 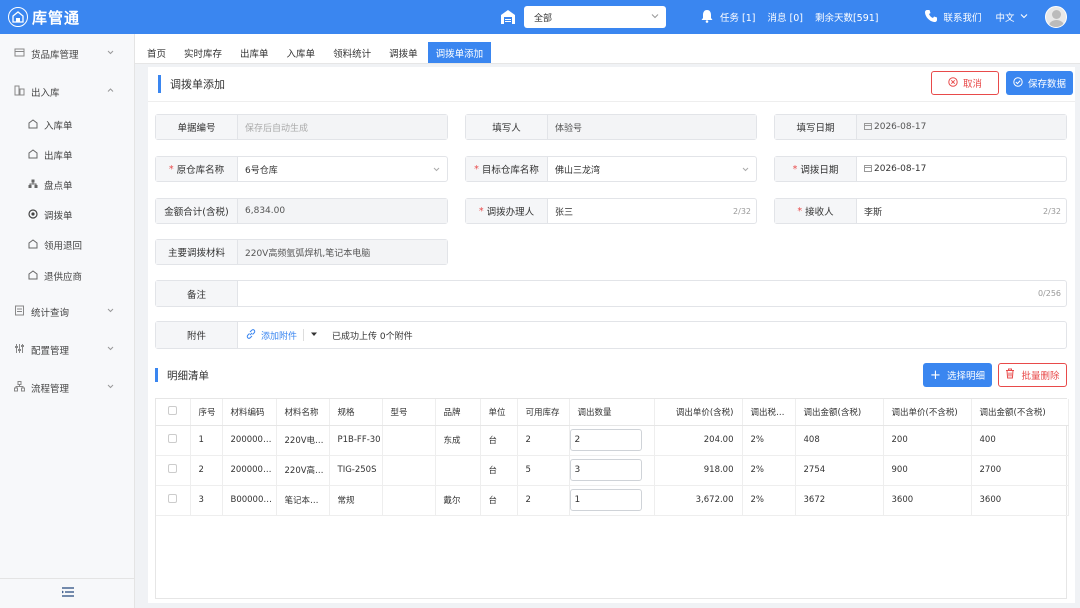 I want to click on in-out-icon, so click(x=19, y=92).